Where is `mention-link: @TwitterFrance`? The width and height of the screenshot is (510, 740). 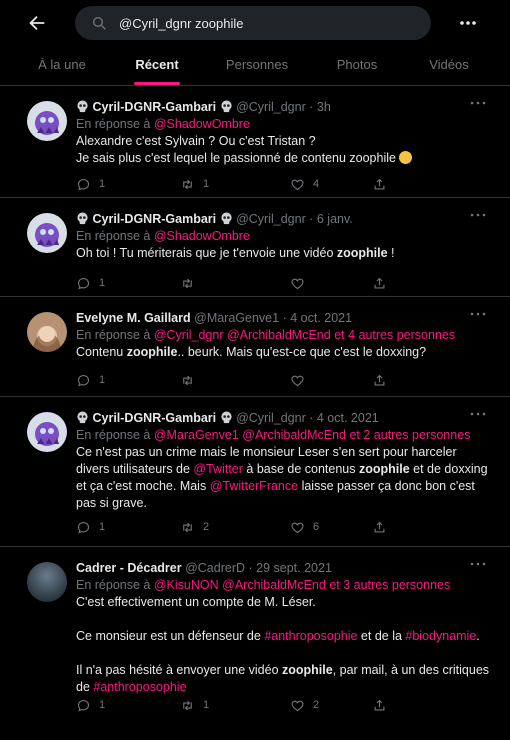
mention-link: @TwitterFrance is located at coordinates (254, 486).